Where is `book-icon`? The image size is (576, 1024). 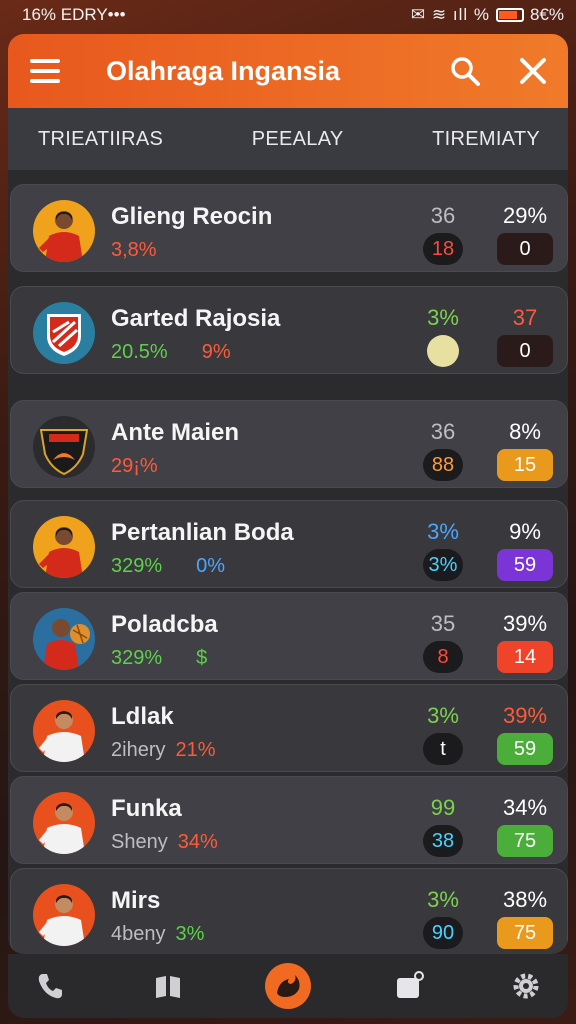 book-icon is located at coordinates (168, 986).